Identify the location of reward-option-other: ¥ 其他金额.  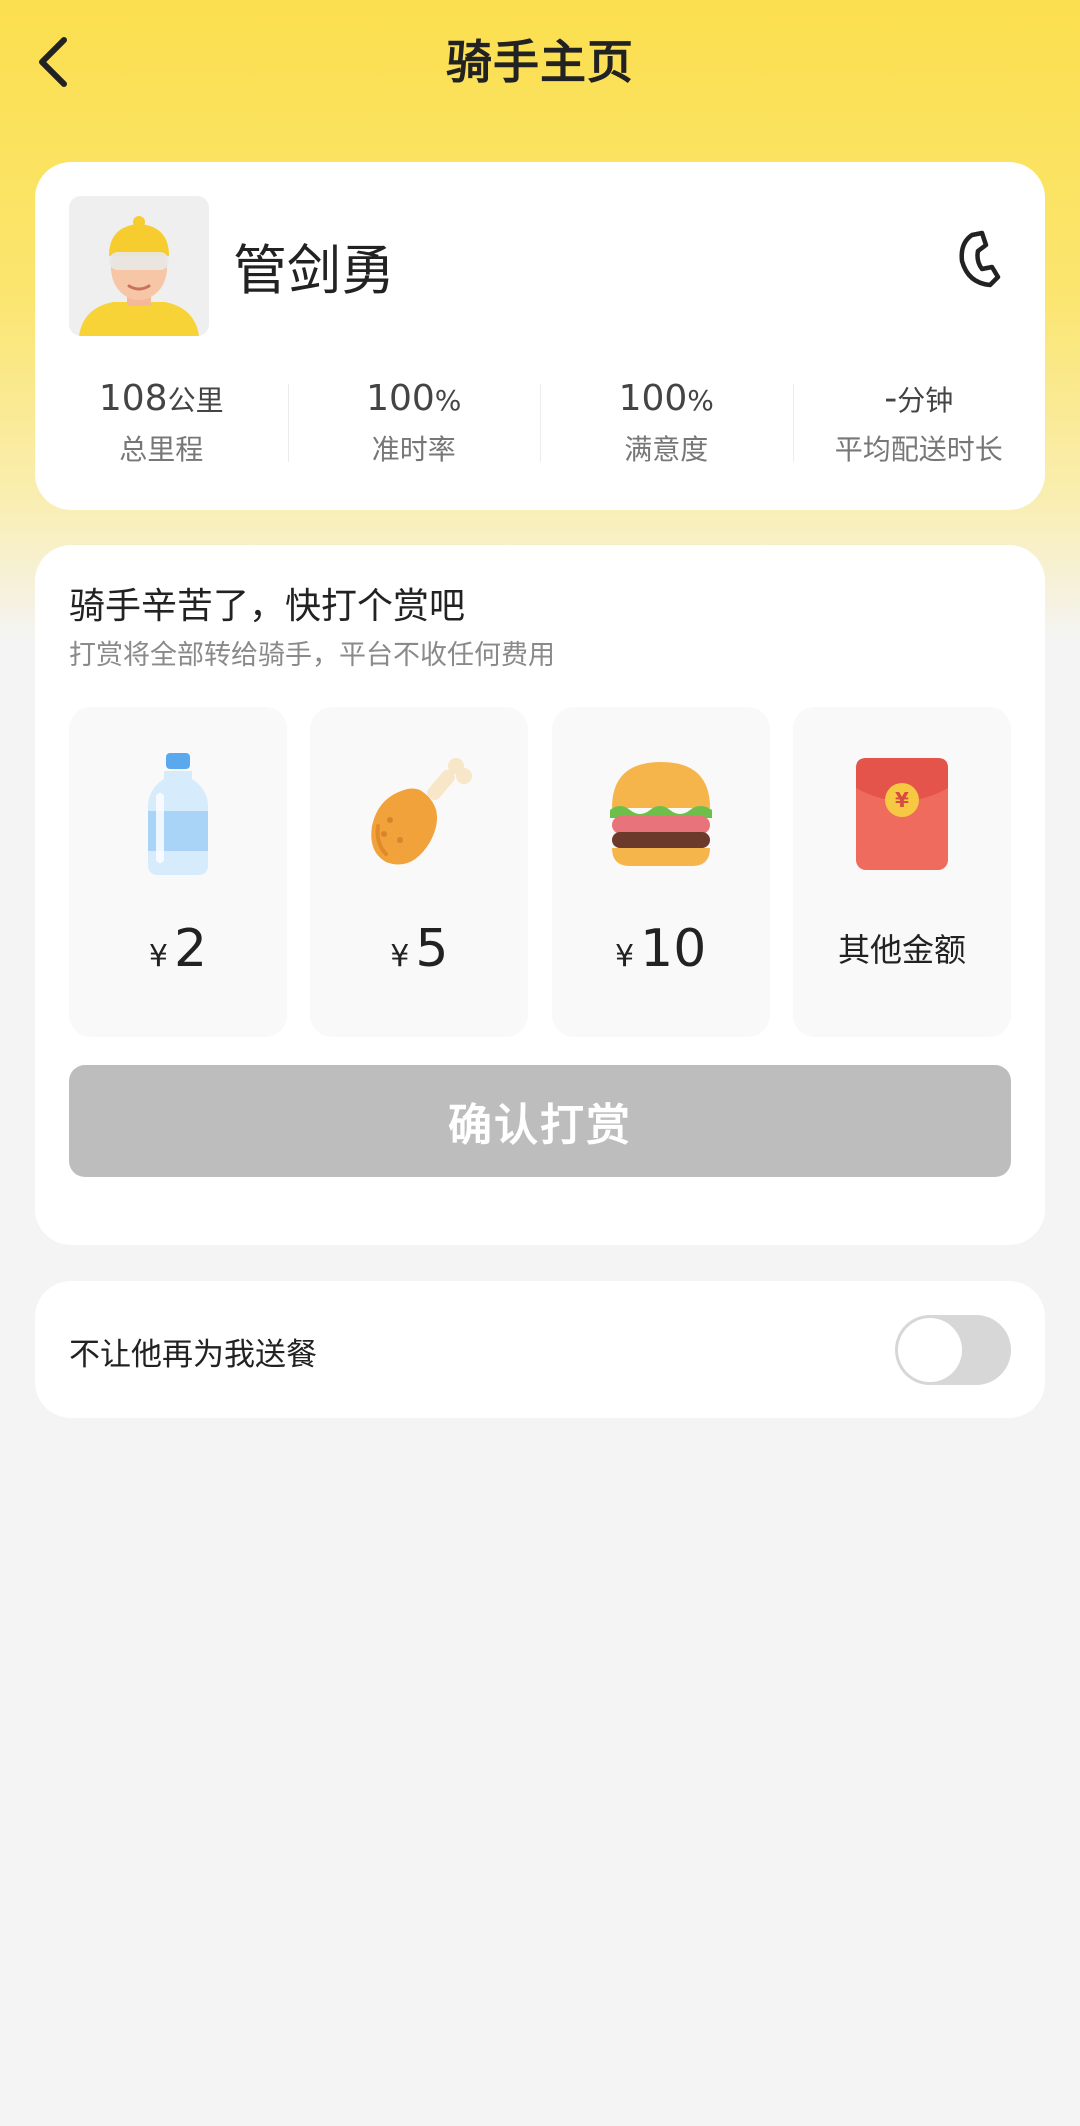
(901, 872).